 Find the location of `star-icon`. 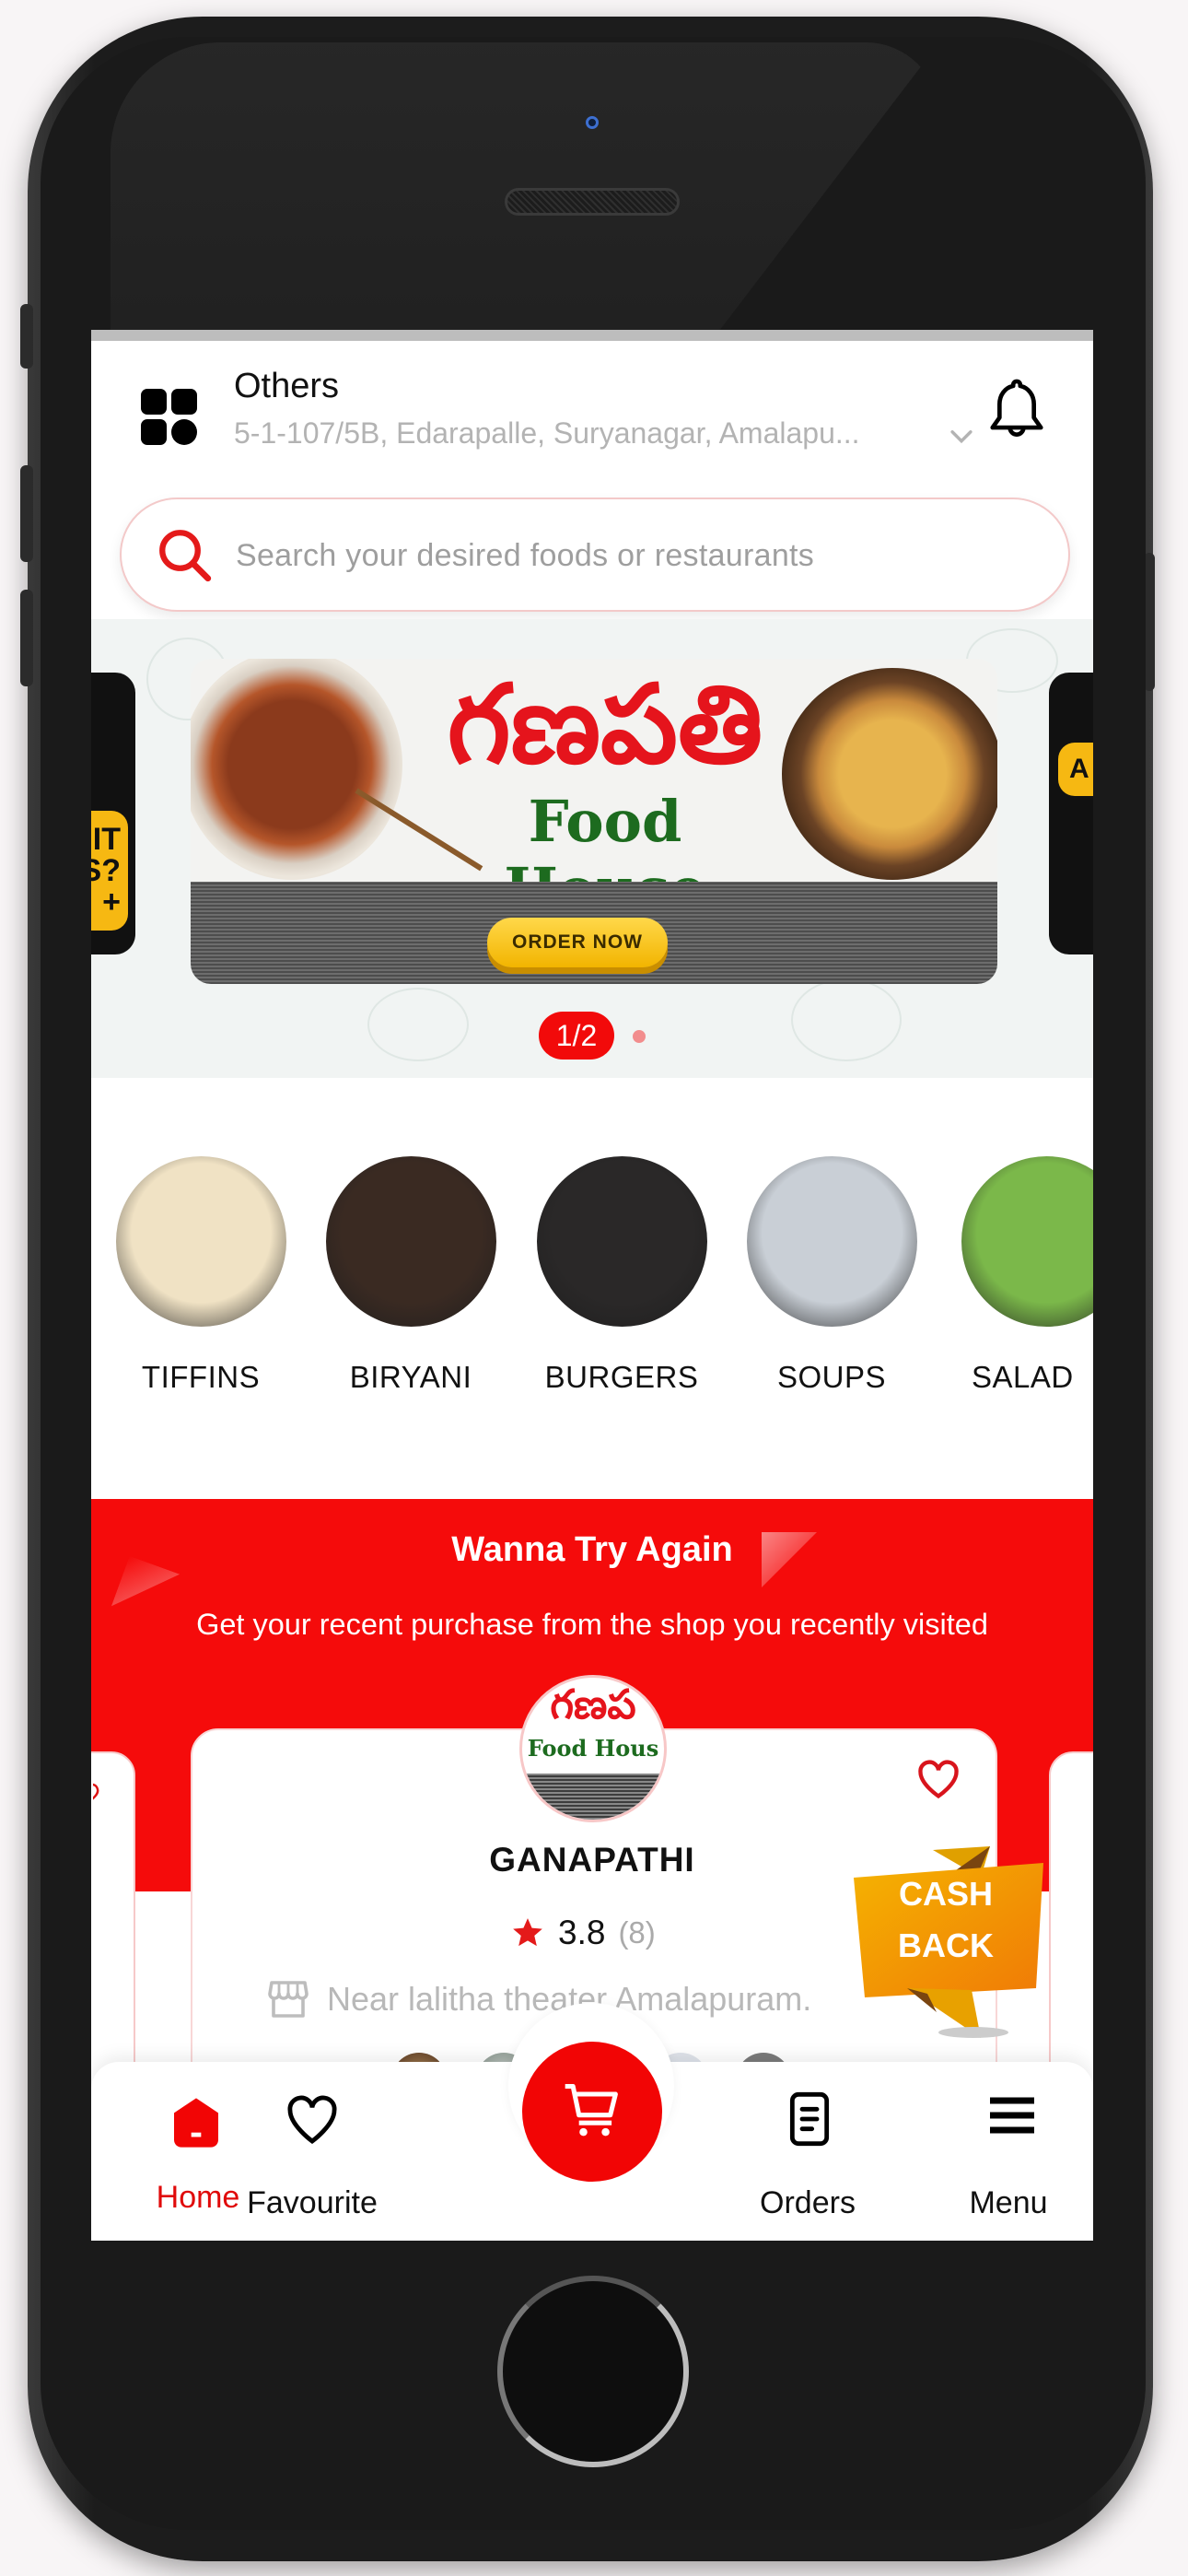

star-icon is located at coordinates (527, 1932).